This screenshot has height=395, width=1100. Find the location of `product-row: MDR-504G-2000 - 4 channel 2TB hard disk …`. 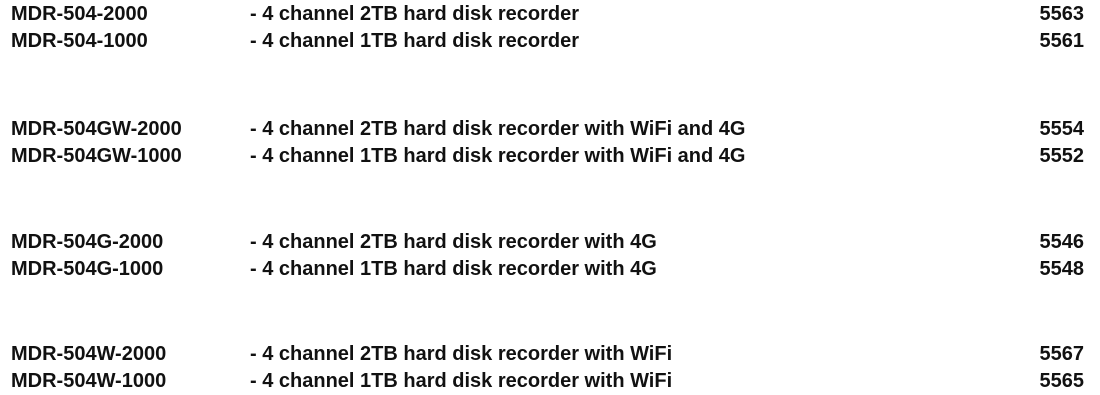

product-row: MDR-504G-2000 - 4 channel 2TB hard disk … is located at coordinates (550, 242).